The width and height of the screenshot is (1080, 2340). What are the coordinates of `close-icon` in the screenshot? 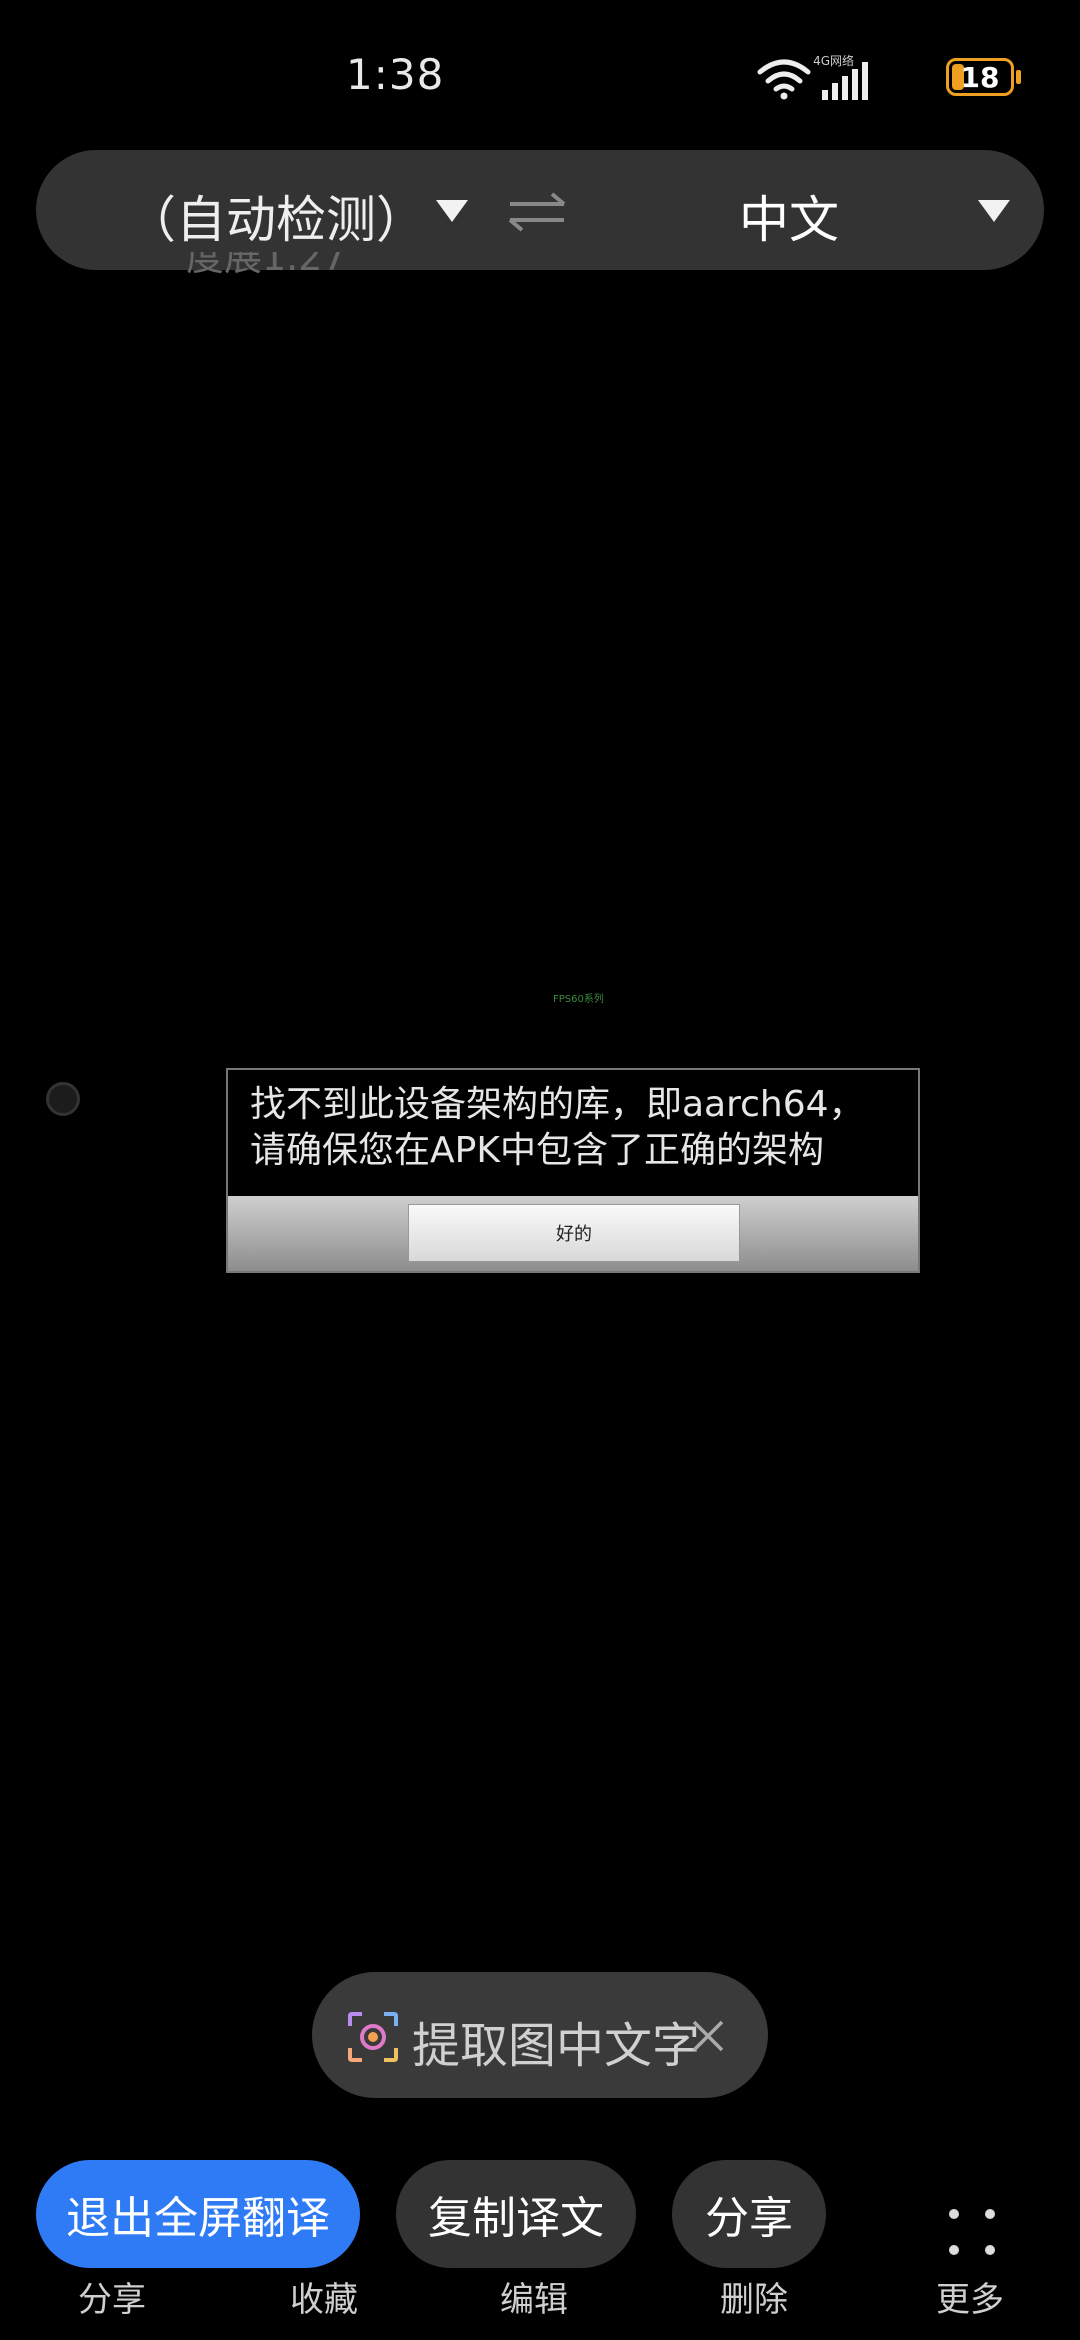 It's located at (708, 2036).